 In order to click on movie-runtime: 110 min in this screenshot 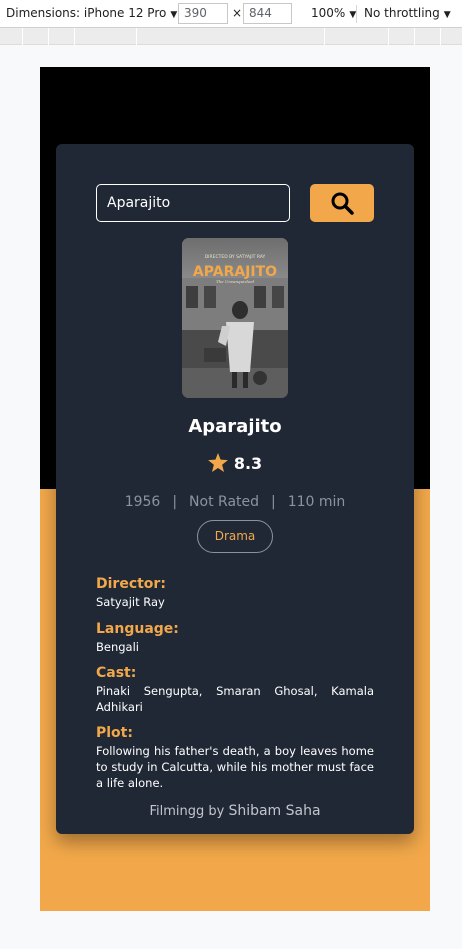, I will do `click(316, 502)`.